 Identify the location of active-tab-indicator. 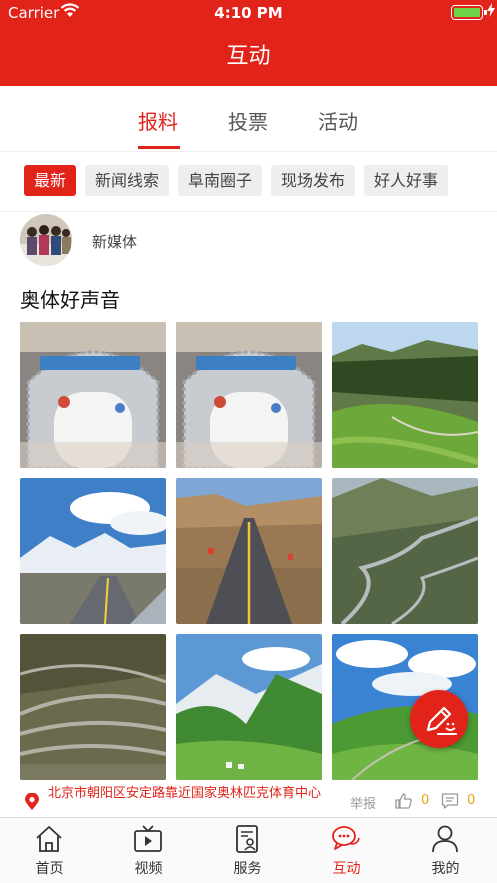
(159, 147).